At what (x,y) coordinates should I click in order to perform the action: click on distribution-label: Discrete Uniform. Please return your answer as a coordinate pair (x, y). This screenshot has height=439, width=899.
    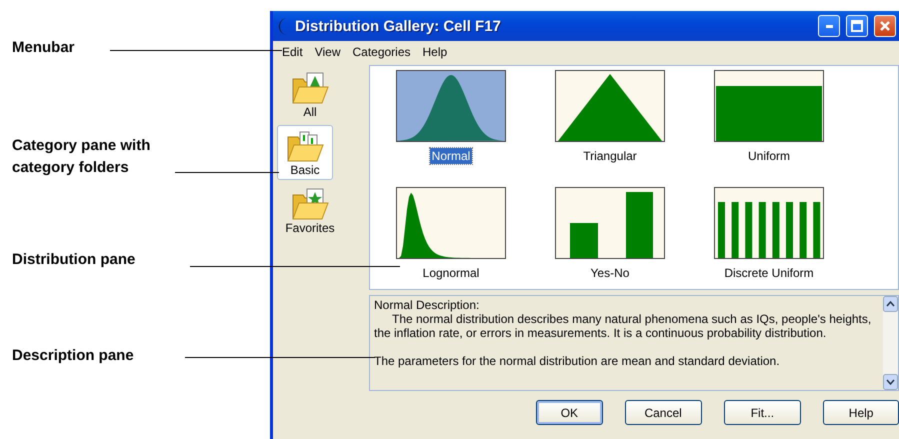
    Looking at the image, I should click on (769, 273).